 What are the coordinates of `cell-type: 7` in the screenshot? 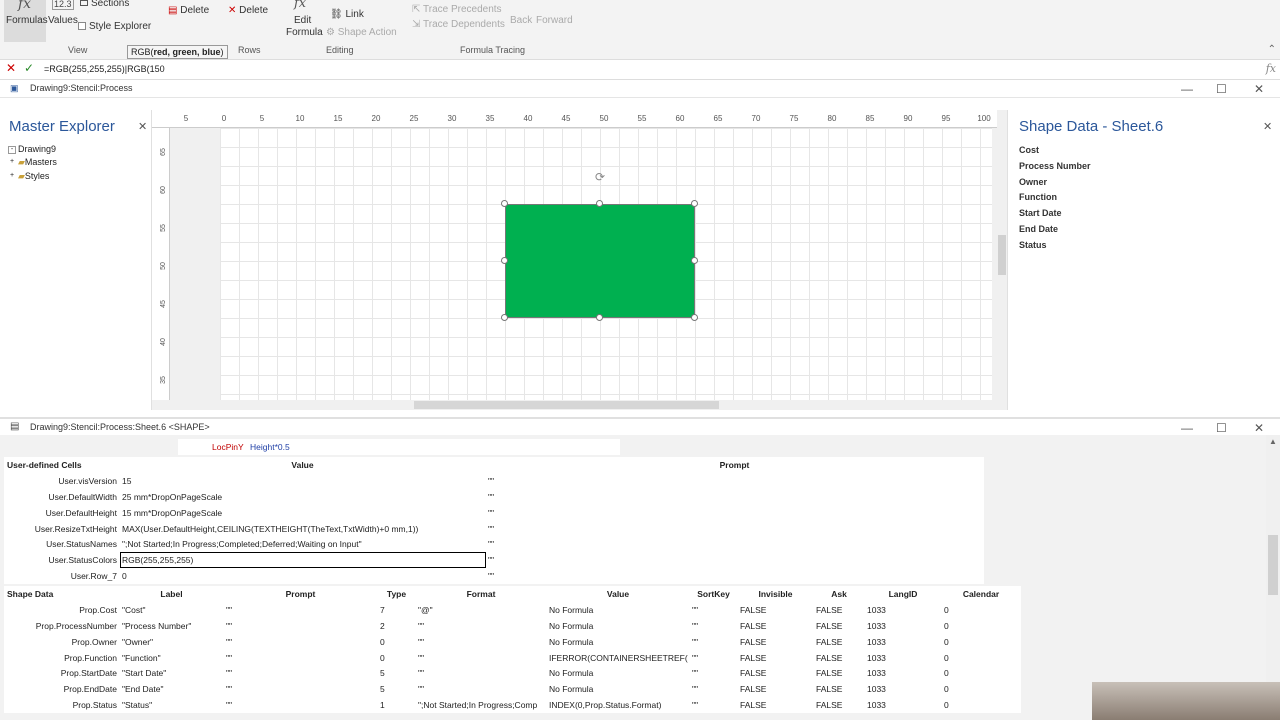 It's located at (396, 610).